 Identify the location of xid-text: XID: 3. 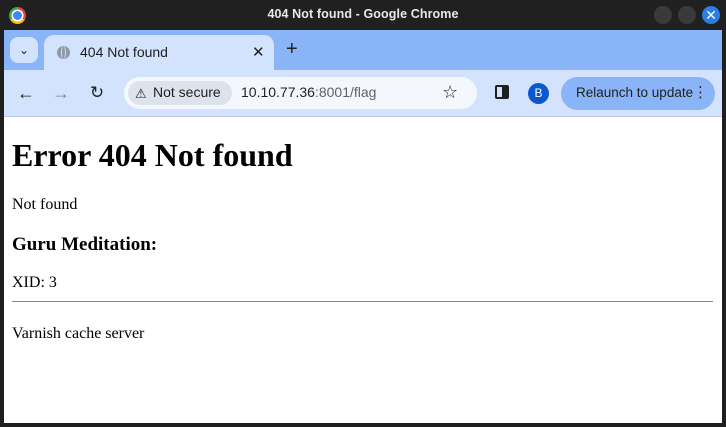
(34, 282).